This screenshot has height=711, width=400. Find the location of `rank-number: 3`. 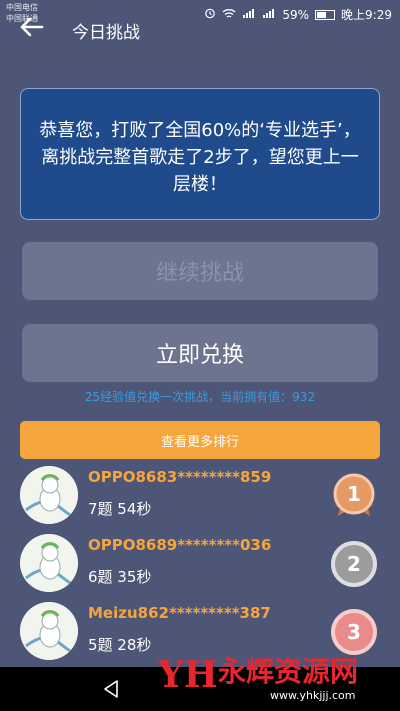

rank-number: 3 is located at coordinates (354, 632).